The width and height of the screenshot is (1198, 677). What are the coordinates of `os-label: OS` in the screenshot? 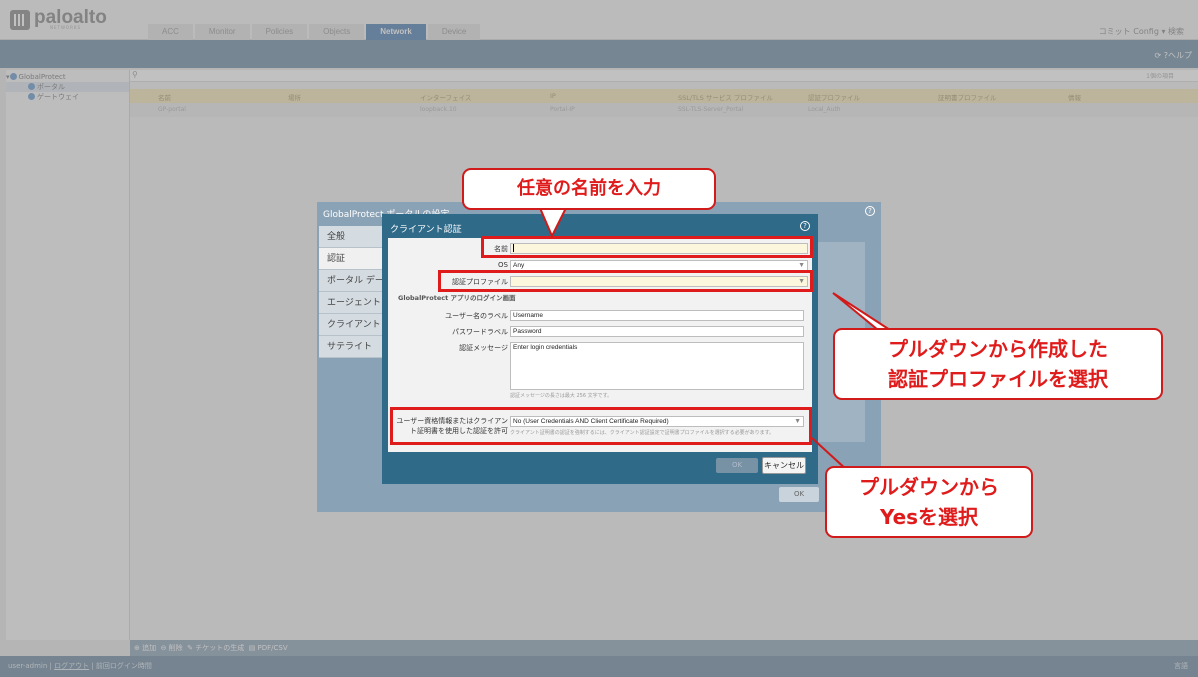 It's located at (503, 265).